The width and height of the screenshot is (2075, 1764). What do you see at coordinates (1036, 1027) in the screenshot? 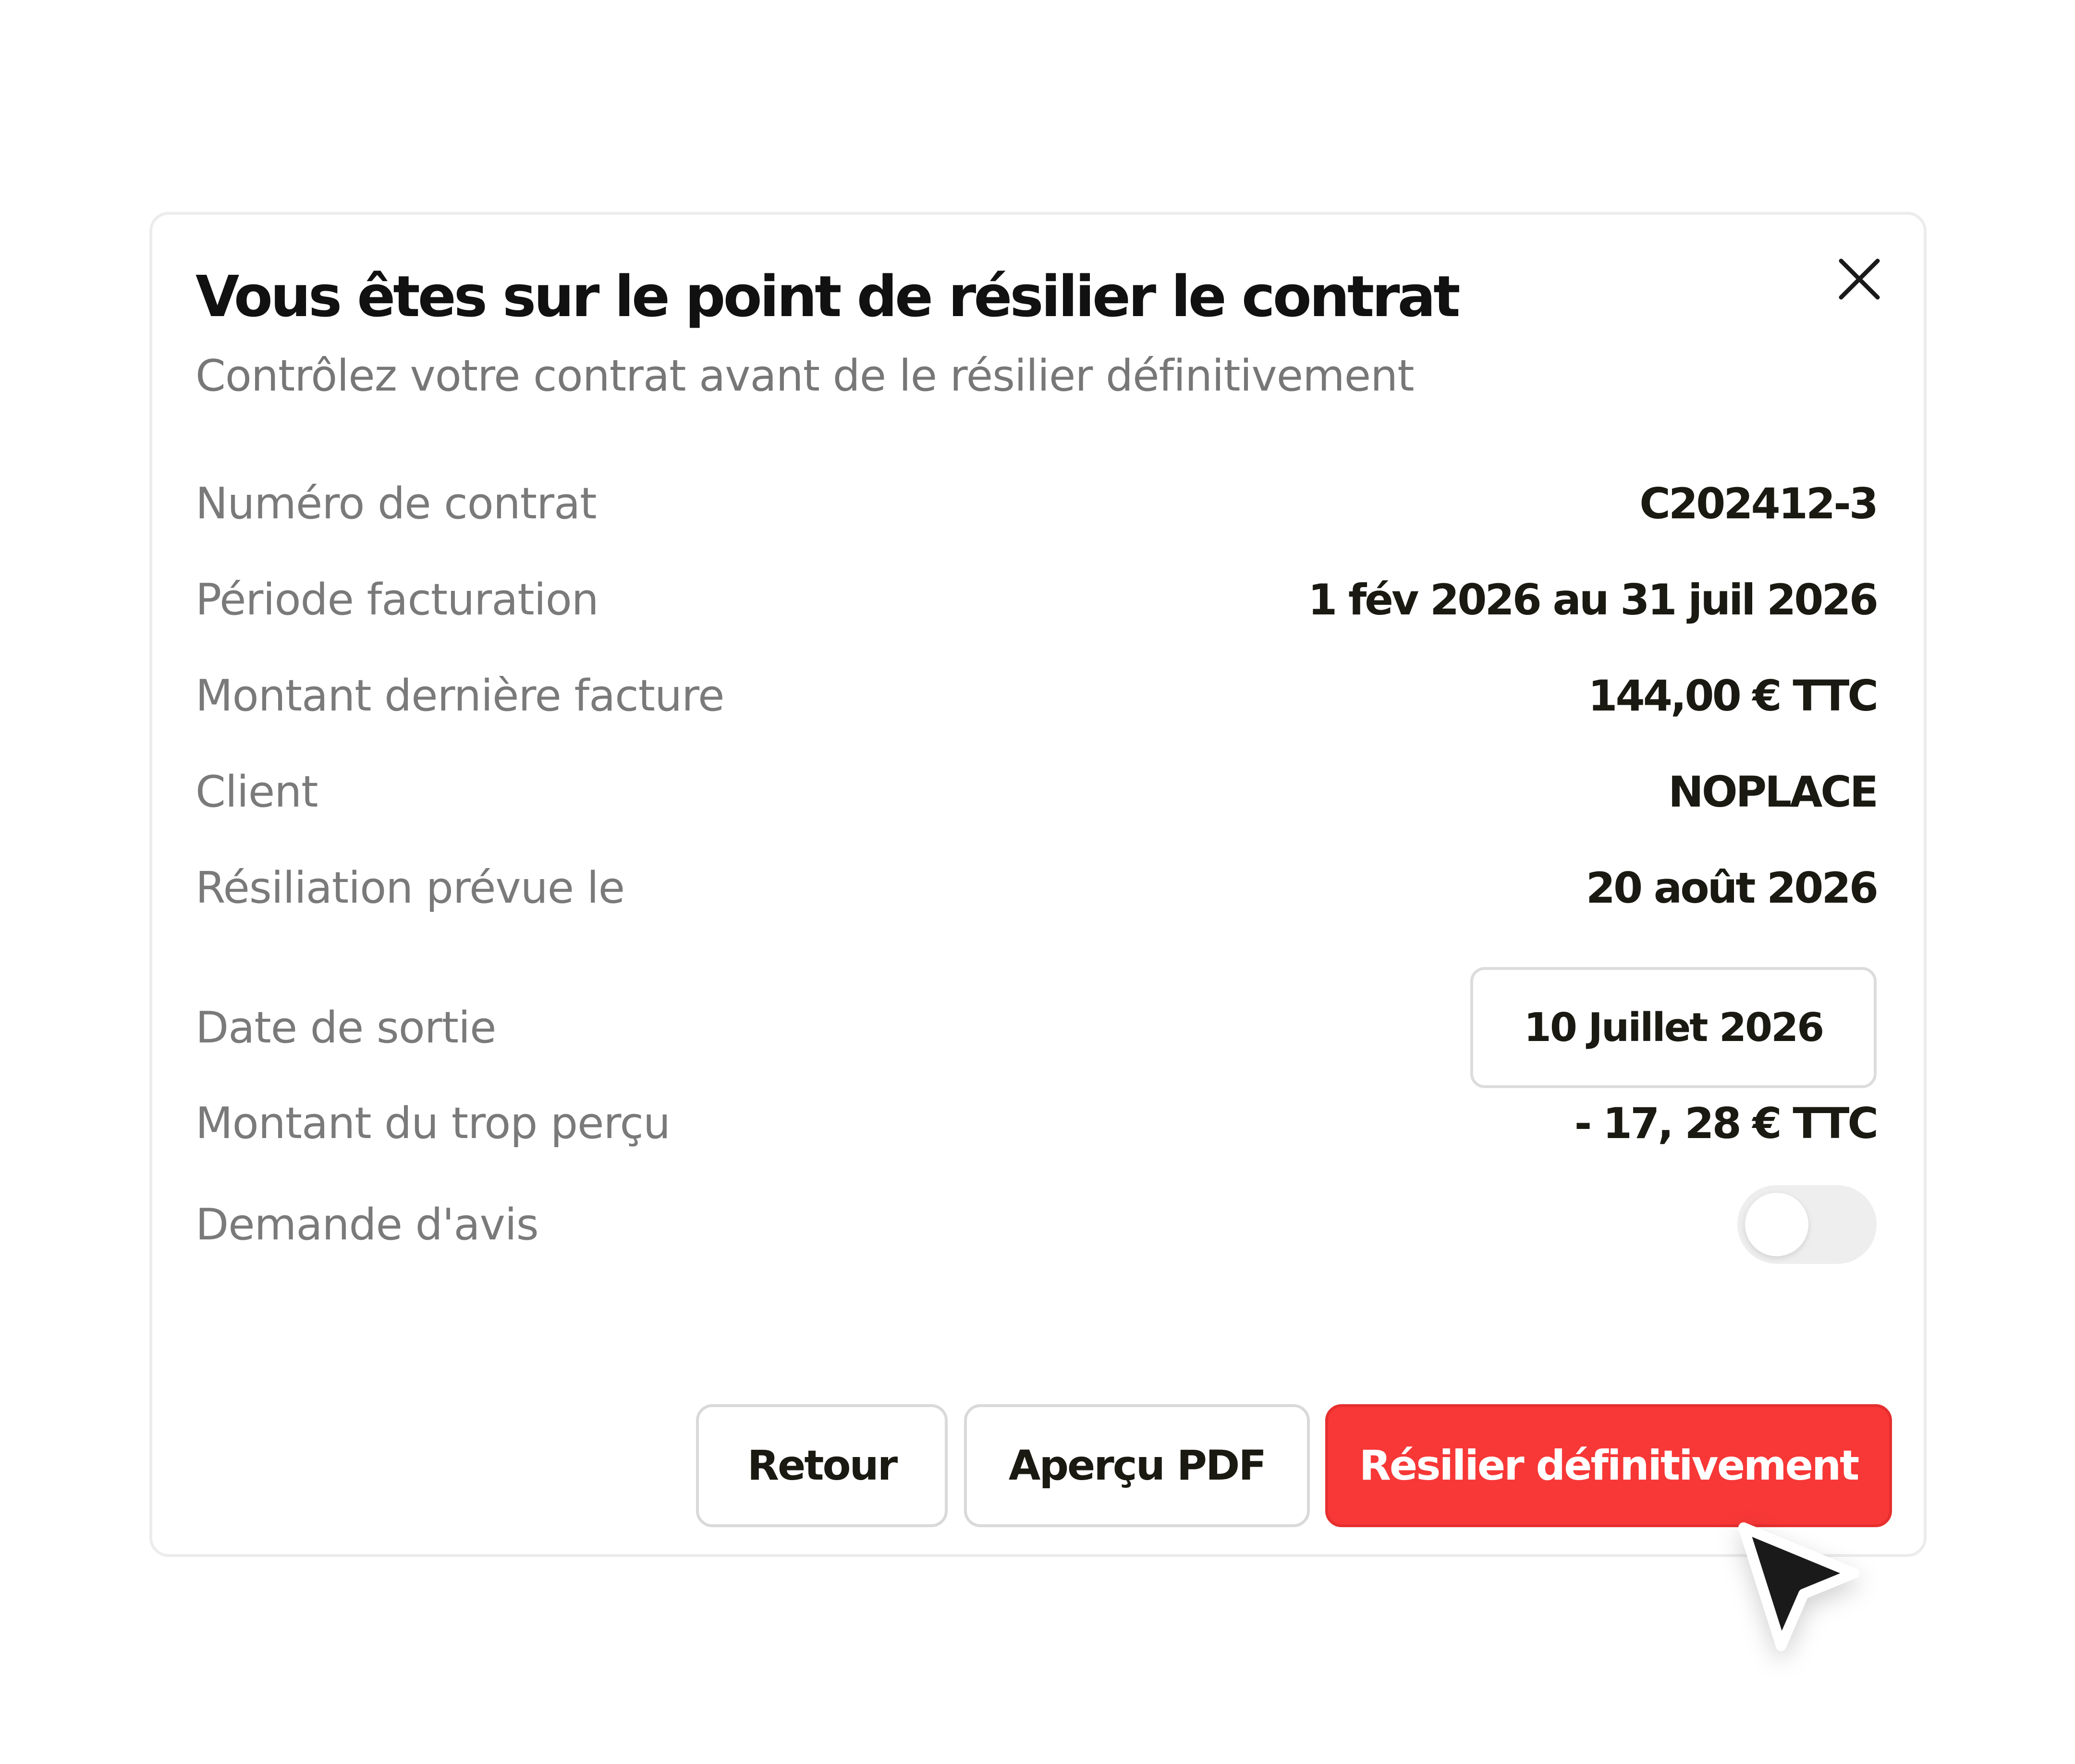
I see `row-exit-date: Date de sortie 10 Juillet 2026` at bounding box center [1036, 1027].